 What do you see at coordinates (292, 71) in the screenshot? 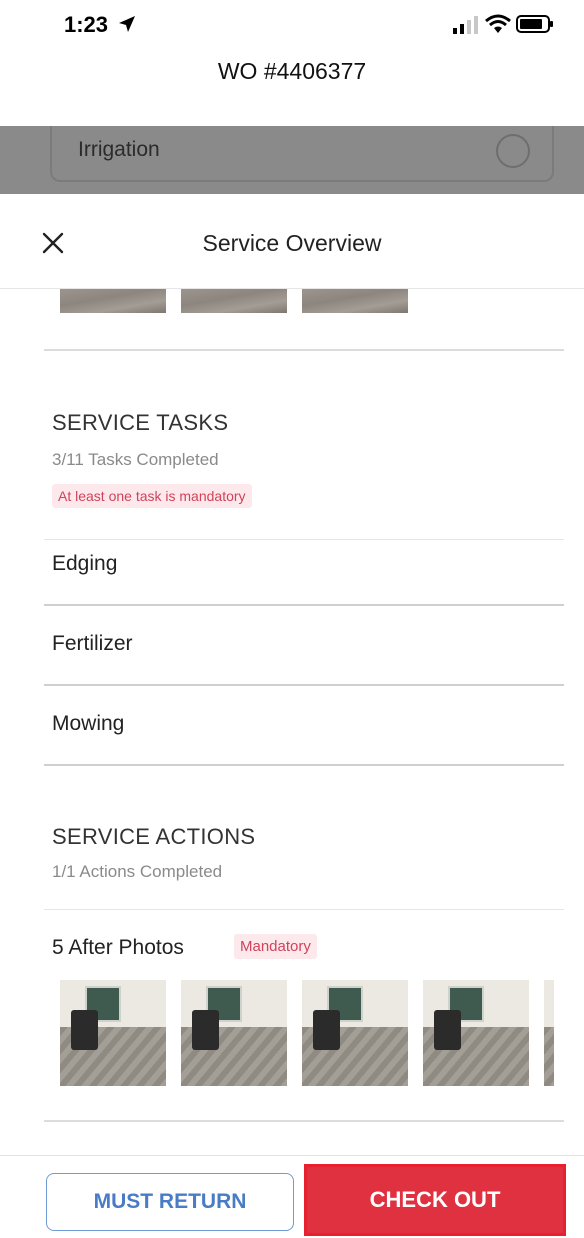
I see `work-order-title: WO #4406377` at bounding box center [292, 71].